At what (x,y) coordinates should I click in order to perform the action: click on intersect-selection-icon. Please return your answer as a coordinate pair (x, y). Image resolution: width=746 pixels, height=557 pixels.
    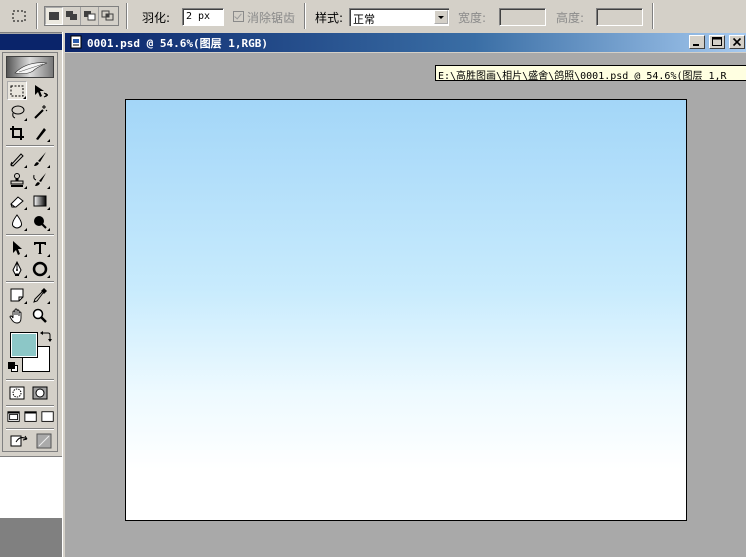
    Looking at the image, I should click on (107, 15).